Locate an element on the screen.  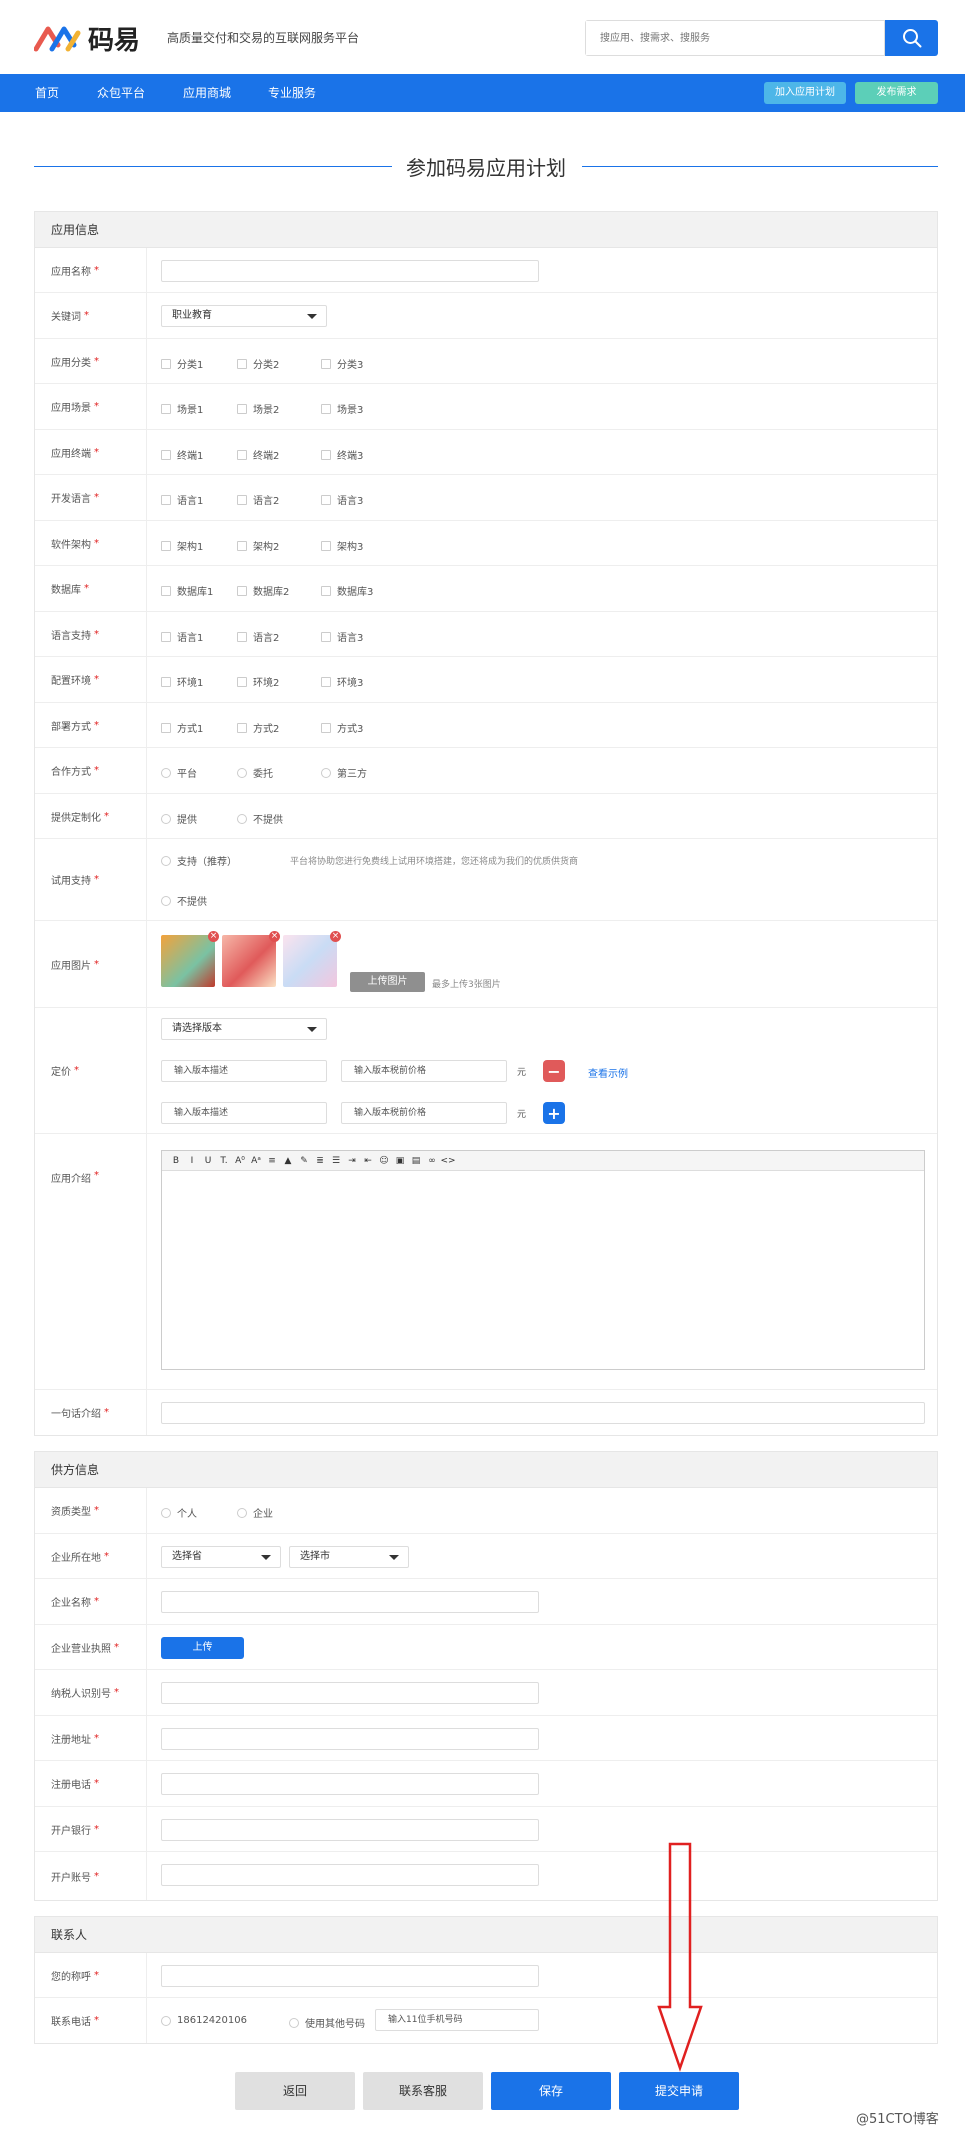
editor-tool-icon: B is located at coordinates (176, 1161).